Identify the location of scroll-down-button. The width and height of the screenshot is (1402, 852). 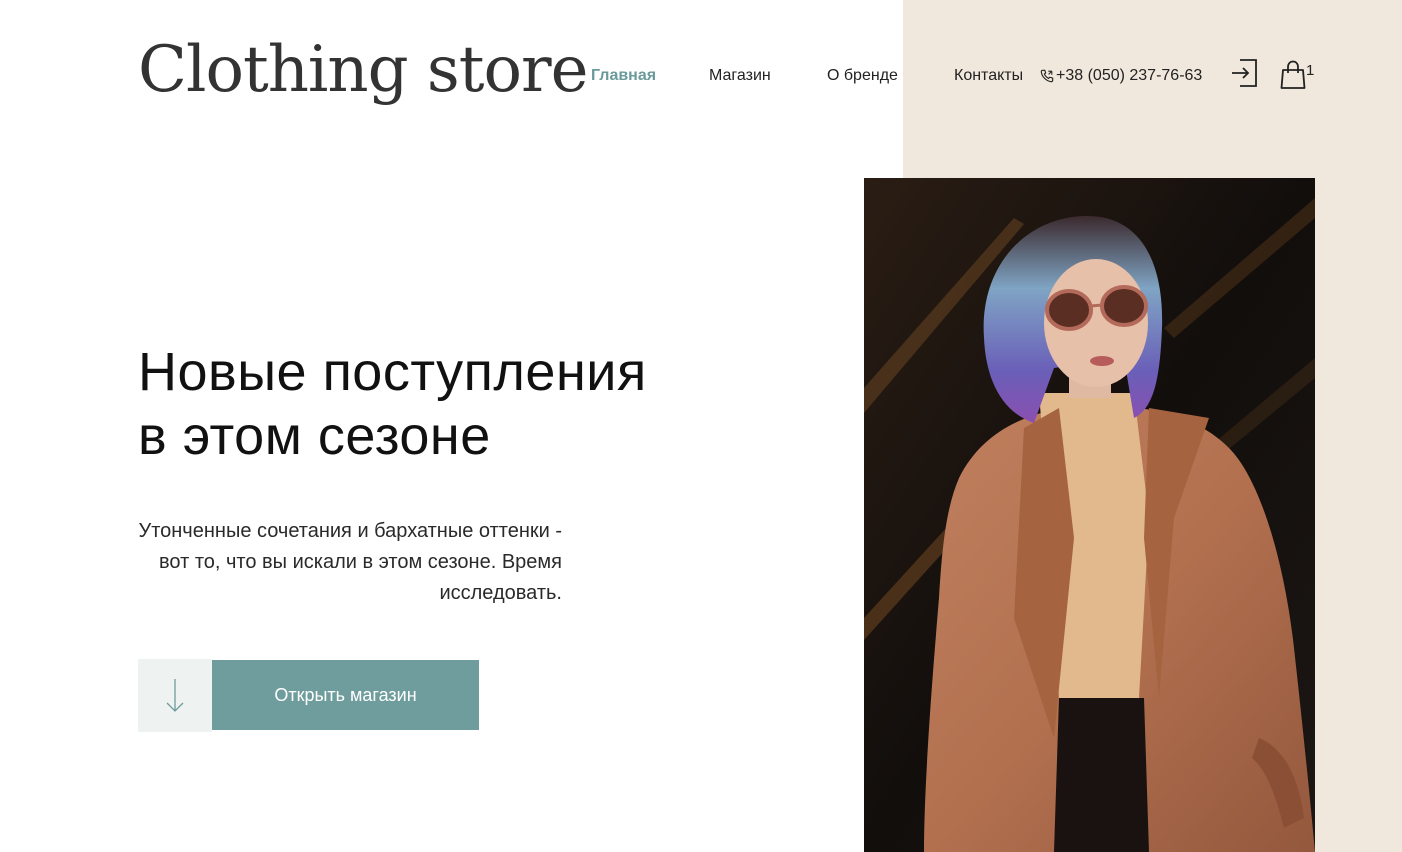
(175, 695).